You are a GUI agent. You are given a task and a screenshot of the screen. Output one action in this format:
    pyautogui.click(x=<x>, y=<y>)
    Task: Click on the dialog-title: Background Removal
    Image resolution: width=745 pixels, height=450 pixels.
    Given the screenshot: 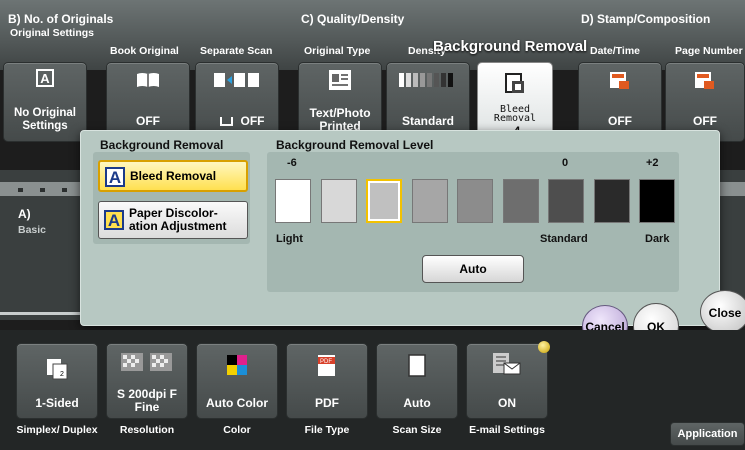 What is the action you would take?
    pyautogui.click(x=510, y=46)
    